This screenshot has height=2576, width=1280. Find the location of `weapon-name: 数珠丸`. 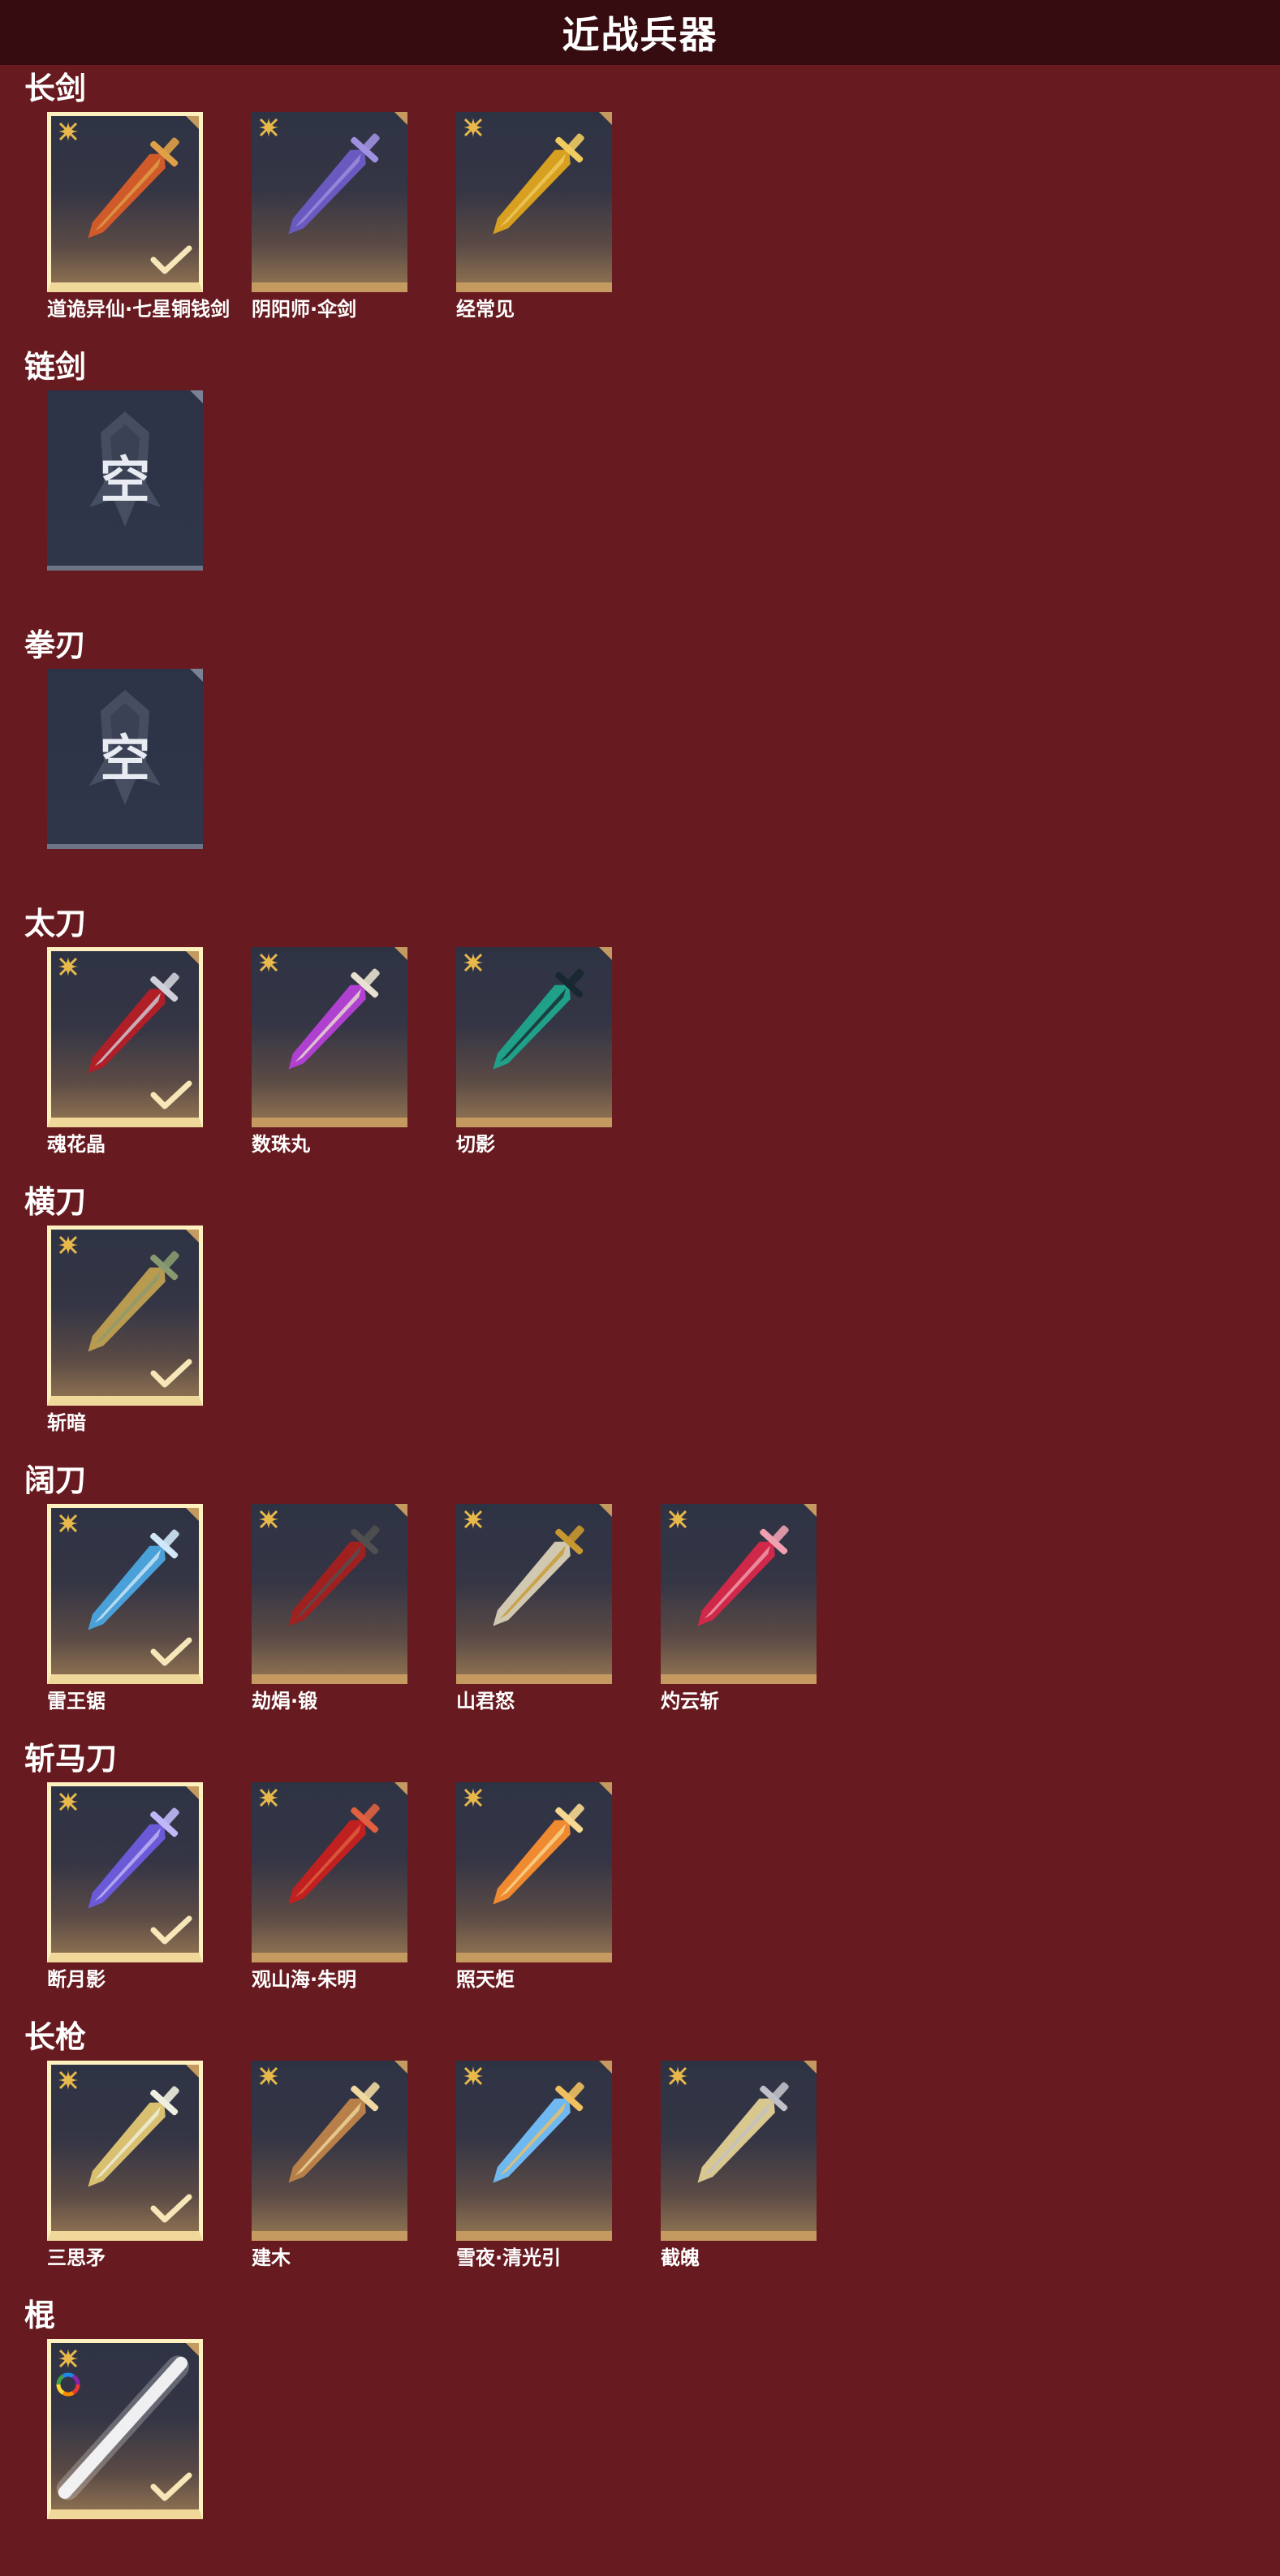

weapon-name: 数珠丸 is located at coordinates (281, 1144).